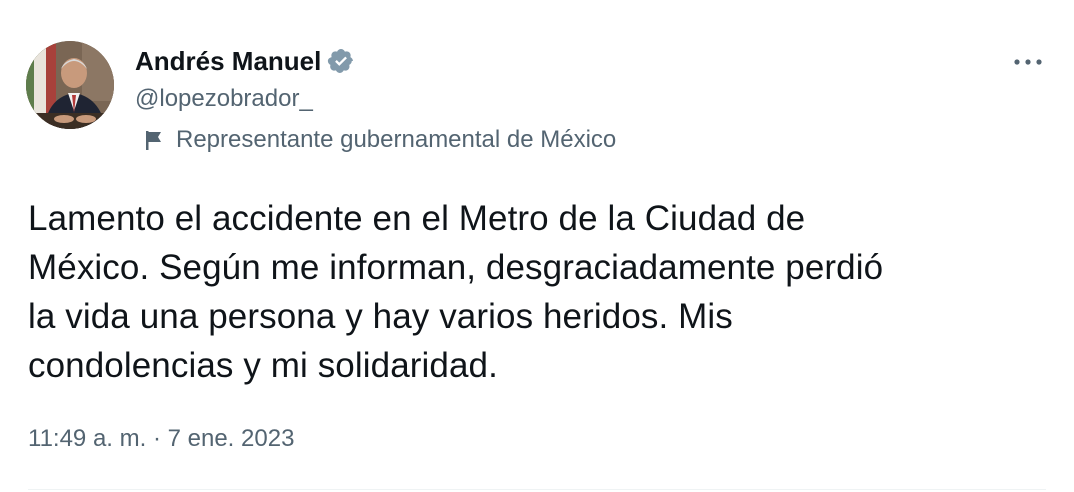 The height and width of the screenshot is (492, 1074). What do you see at coordinates (263, 365) in the screenshot?
I see `tweet-text-line: condolencias y mi solidaridad.` at bounding box center [263, 365].